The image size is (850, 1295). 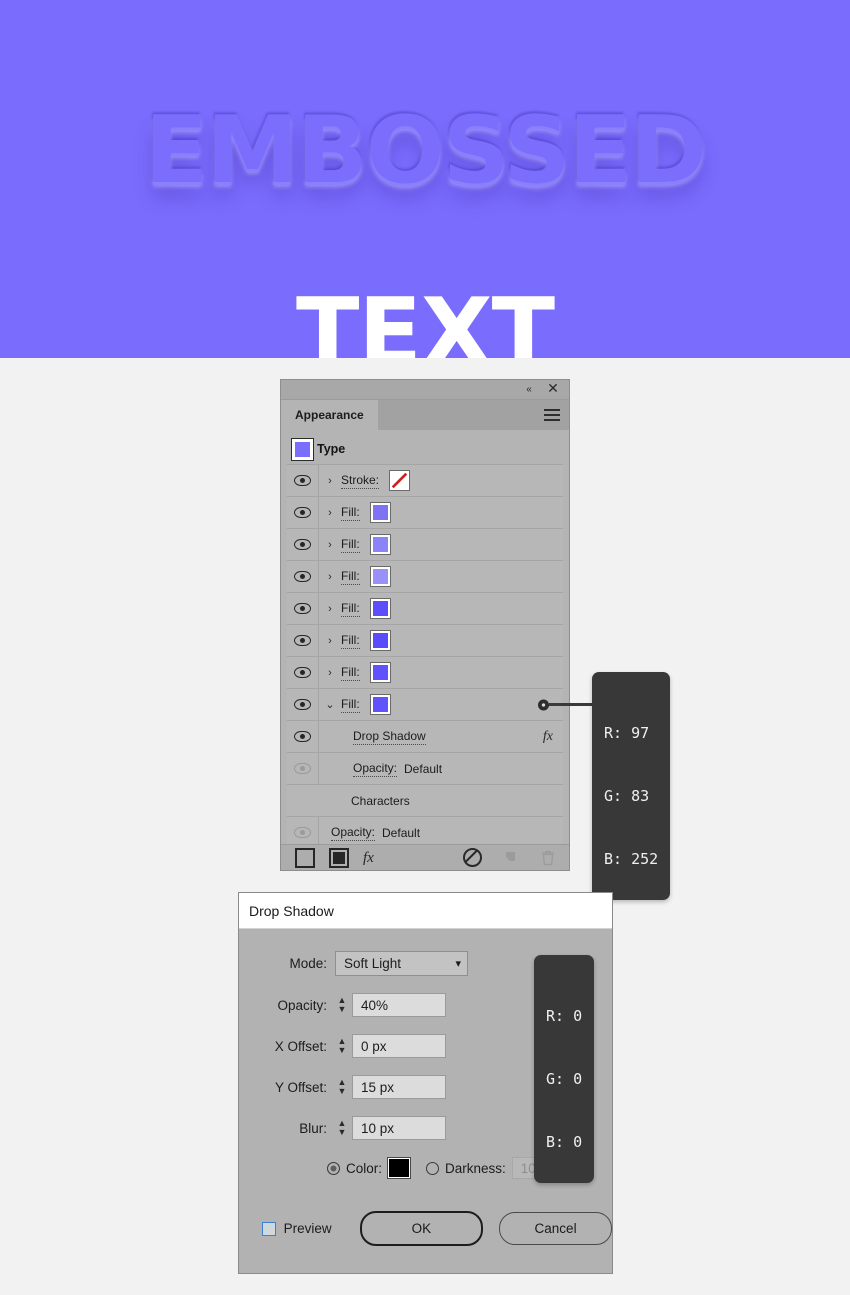 What do you see at coordinates (553, 389) in the screenshot?
I see `close-icon: ✕` at bounding box center [553, 389].